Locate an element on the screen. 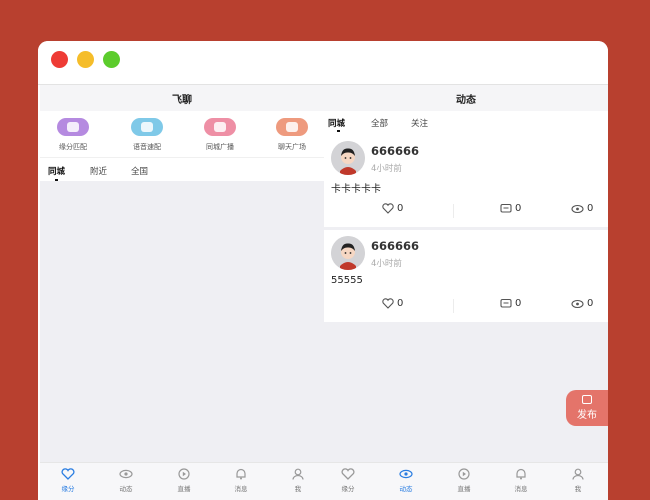 Image resolution: width=650 pixels, height=500 pixels. publish-label: 发布 is located at coordinates (587, 415).